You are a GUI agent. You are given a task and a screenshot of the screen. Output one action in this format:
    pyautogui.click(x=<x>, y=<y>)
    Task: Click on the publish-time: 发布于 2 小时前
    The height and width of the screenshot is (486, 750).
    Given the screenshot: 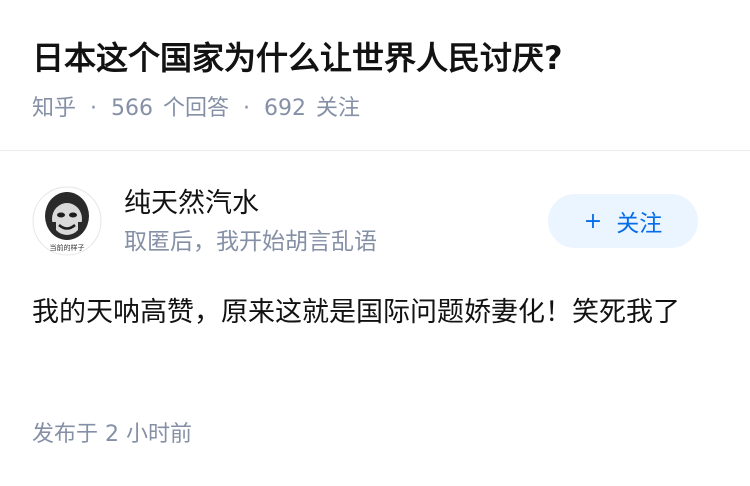 What is the action you would take?
    pyautogui.click(x=112, y=434)
    